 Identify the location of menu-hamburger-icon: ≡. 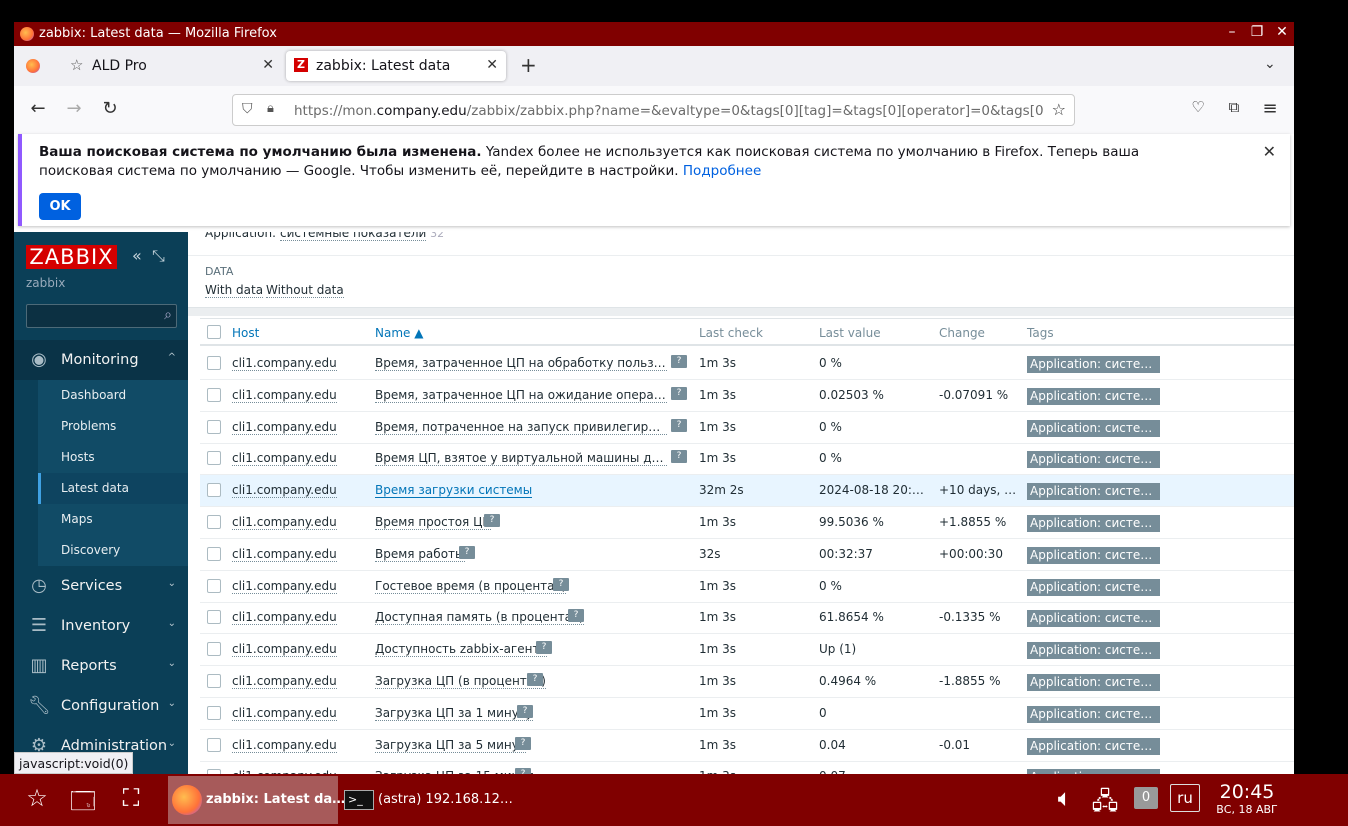
(1270, 108).